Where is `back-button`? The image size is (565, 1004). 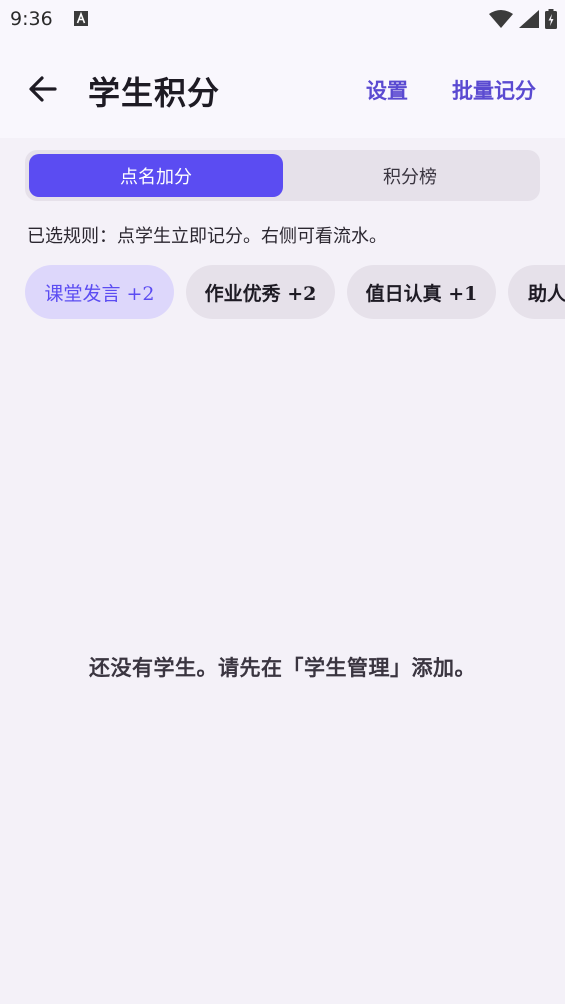 back-button is located at coordinates (43, 89).